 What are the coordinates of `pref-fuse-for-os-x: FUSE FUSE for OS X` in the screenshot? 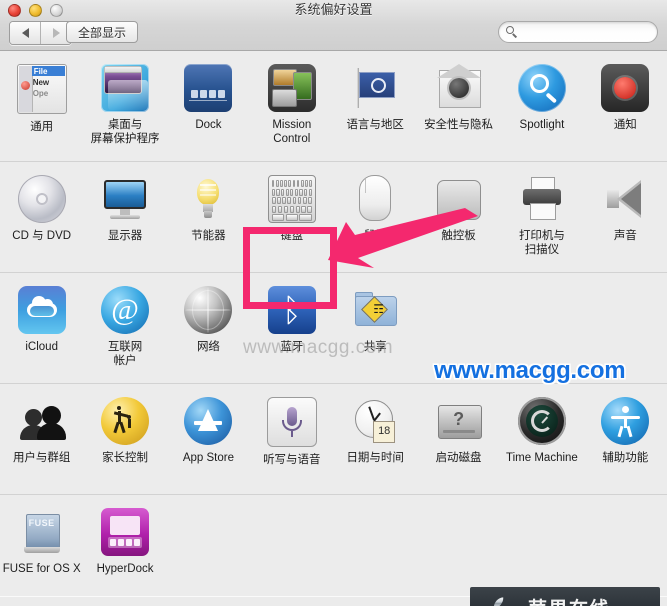 It's located at (41, 545).